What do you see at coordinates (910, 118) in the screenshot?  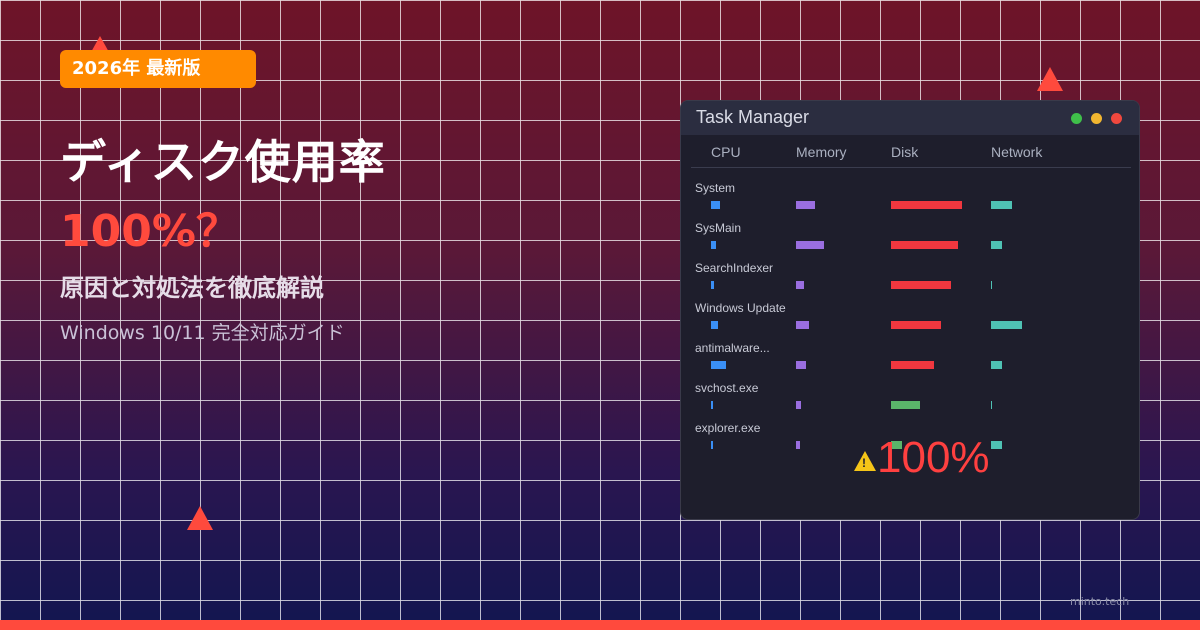 I see `window-titlebar: Task Manager` at bounding box center [910, 118].